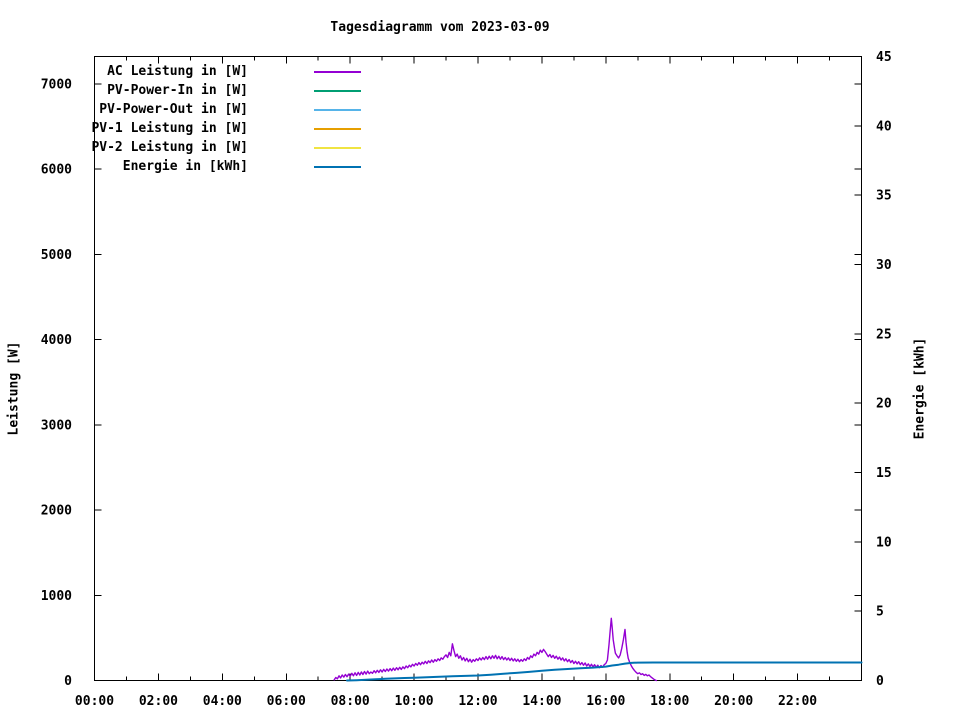  Describe the element at coordinates (920, 388) in the screenshot. I see `y-axis-label-right: Energie [kWh]` at that location.